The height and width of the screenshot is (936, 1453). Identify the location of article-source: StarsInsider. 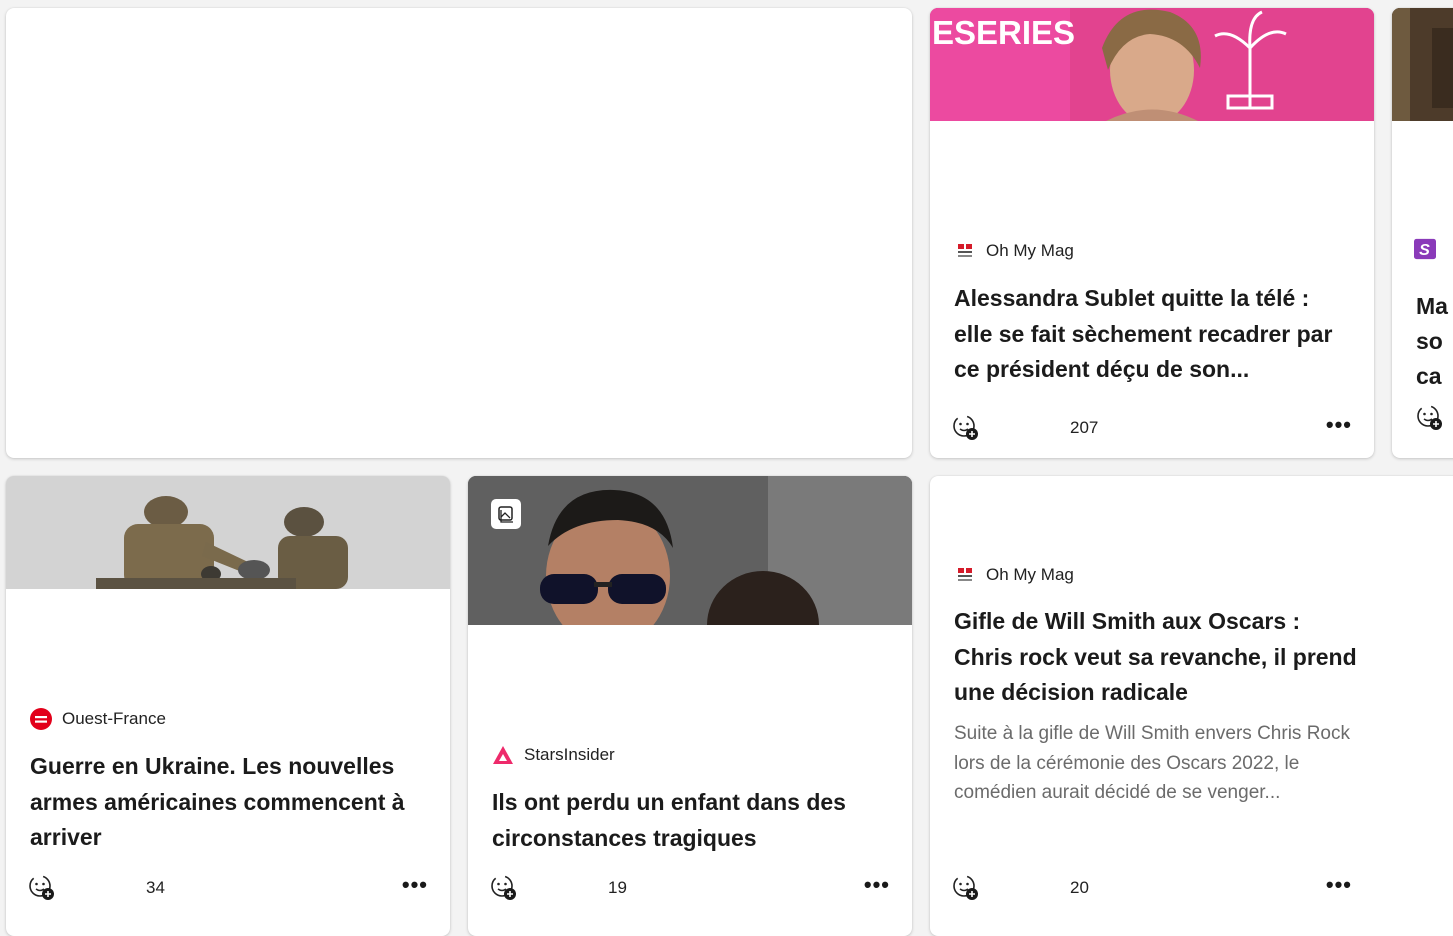
(553, 755).